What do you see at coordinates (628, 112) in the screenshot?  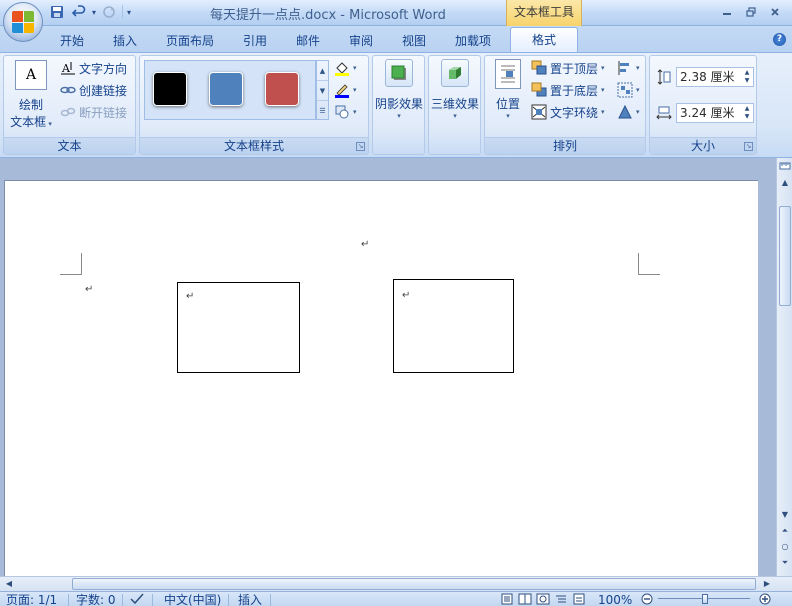 I see `rotate-button: ▾` at bounding box center [628, 112].